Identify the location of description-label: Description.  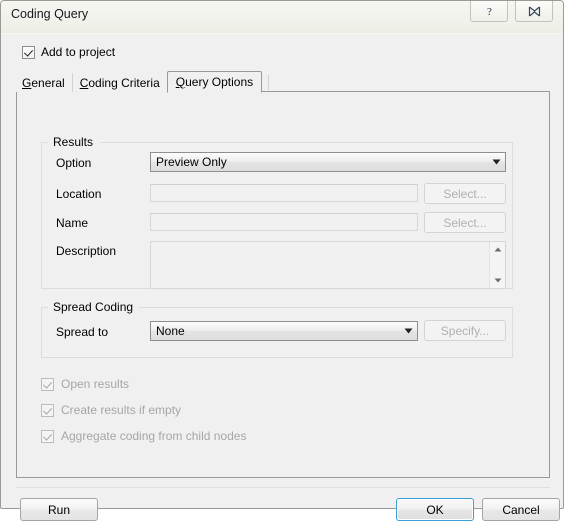
(86, 251).